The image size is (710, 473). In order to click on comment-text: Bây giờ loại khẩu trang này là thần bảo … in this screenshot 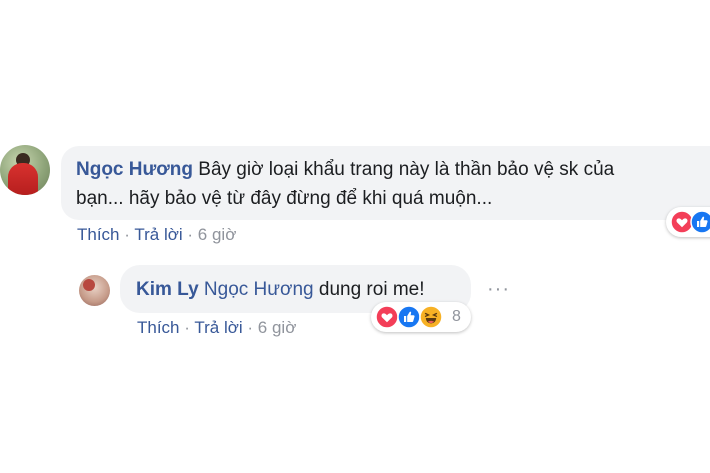, I will do `click(406, 169)`.